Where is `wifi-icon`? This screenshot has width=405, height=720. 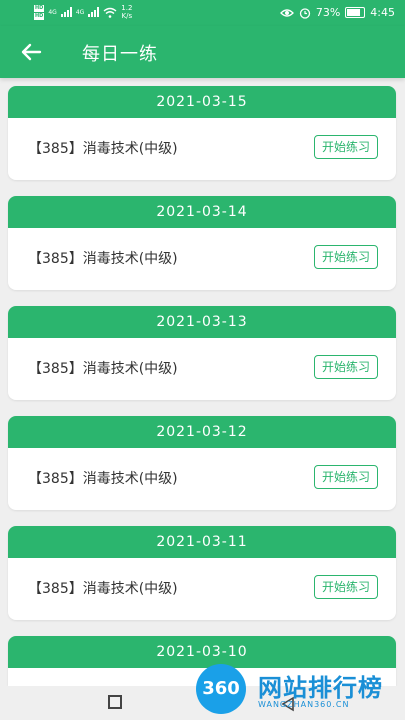 wifi-icon is located at coordinates (110, 12).